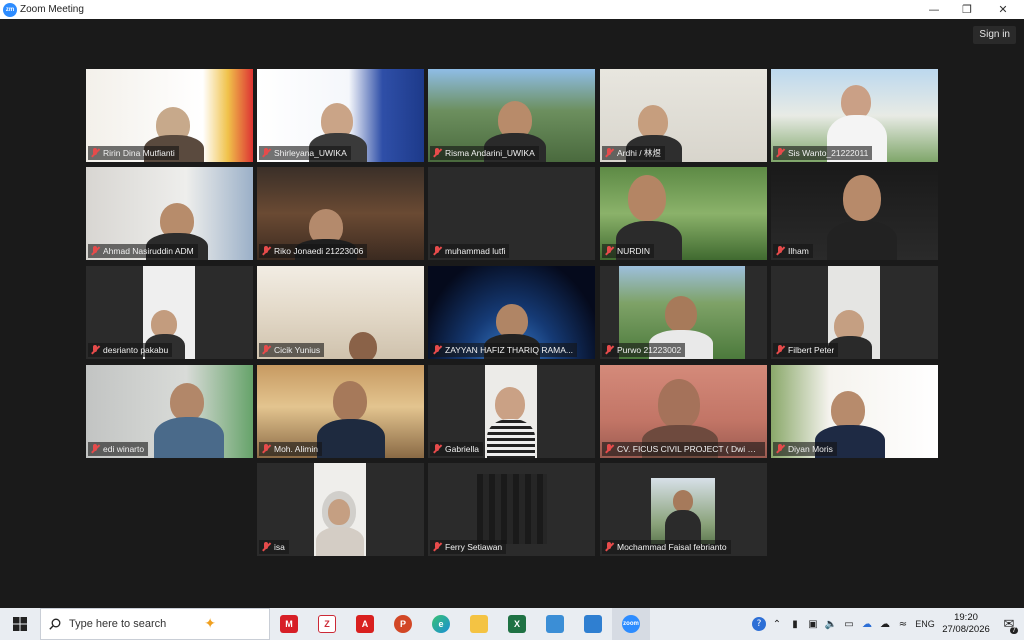  What do you see at coordinates (966, 624) in the screenshot?
I see `clock: 19:20 27/08/2026` at bounding box center [966, 624].